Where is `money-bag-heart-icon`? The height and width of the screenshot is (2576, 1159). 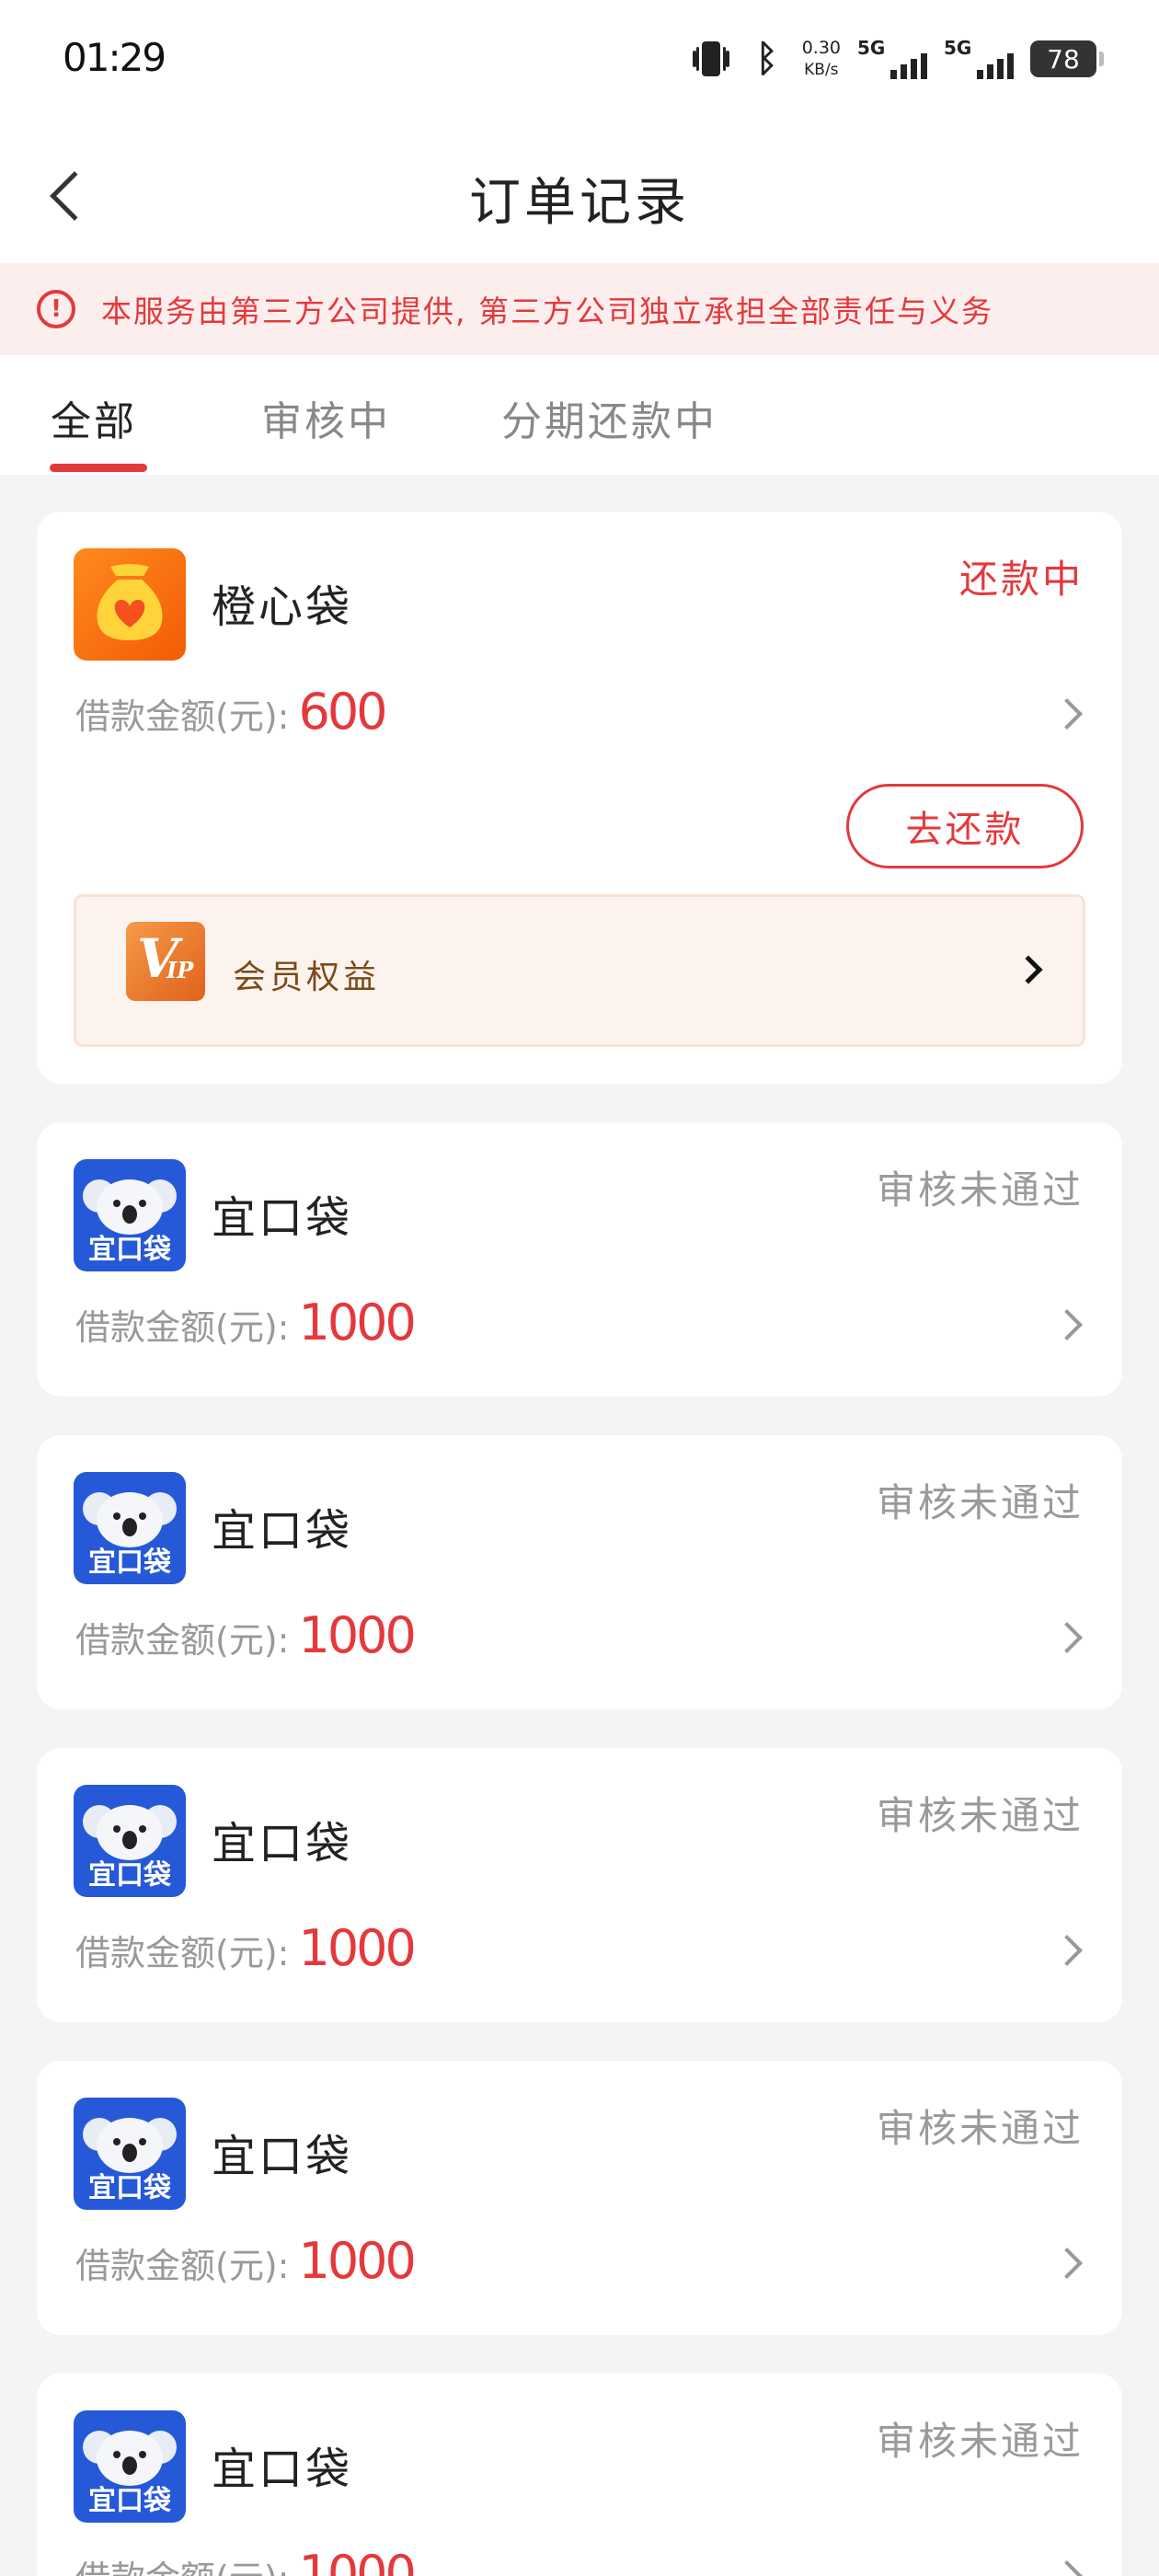 money-bag-heart-icon is located at coordinates (130, 604).